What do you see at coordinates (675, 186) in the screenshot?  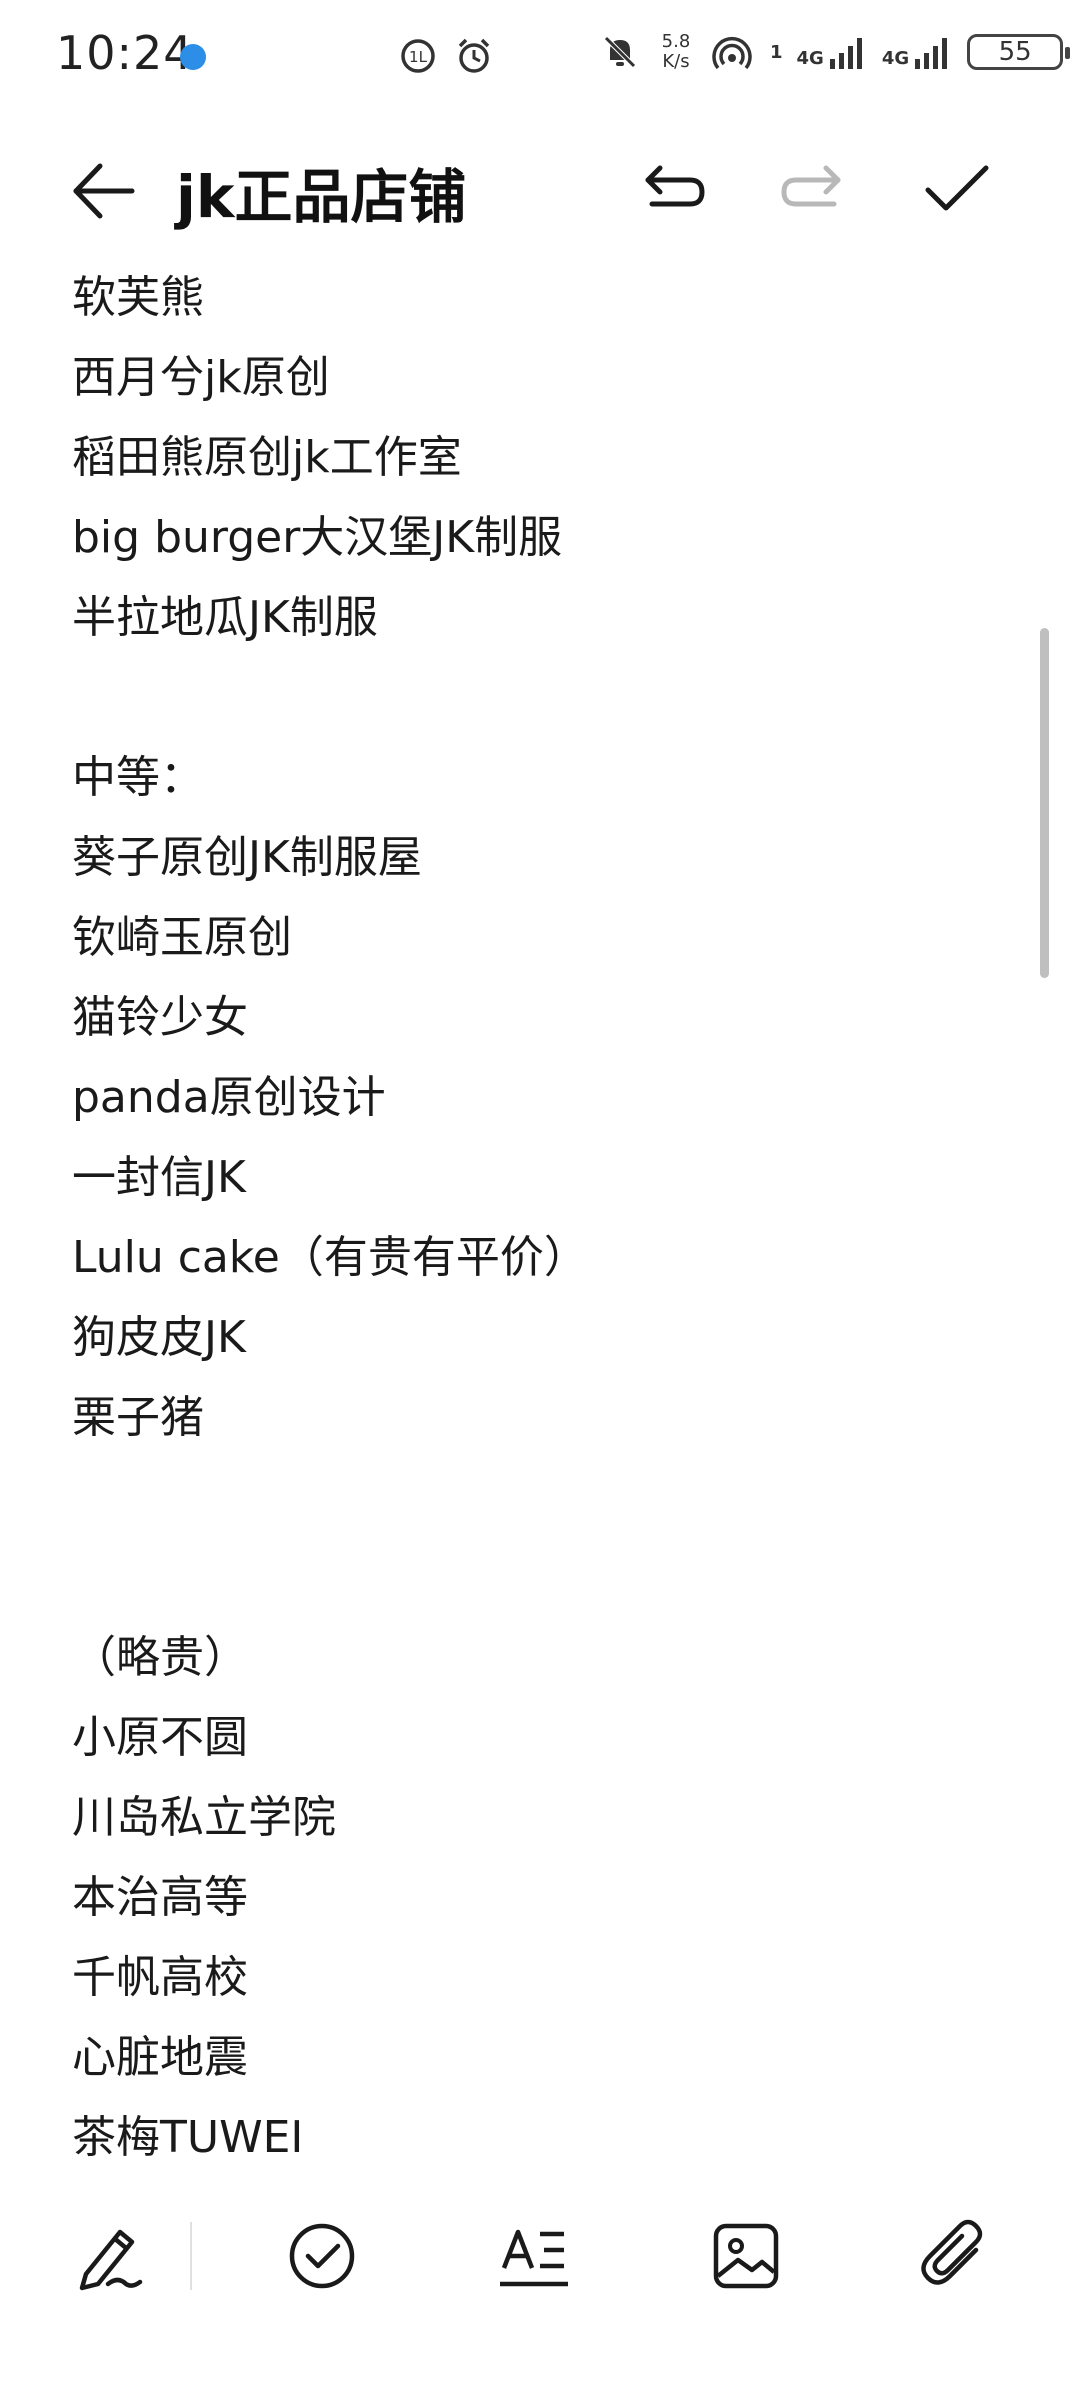 I see `undo-icon` at bounding box center [675, 186].